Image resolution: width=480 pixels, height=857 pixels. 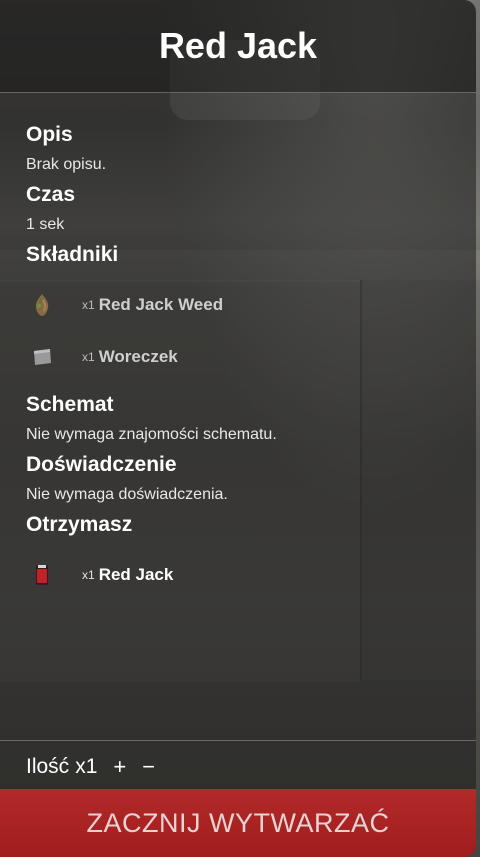 I want to click on schematic-title: Schemat, so click(x=70, y=404).